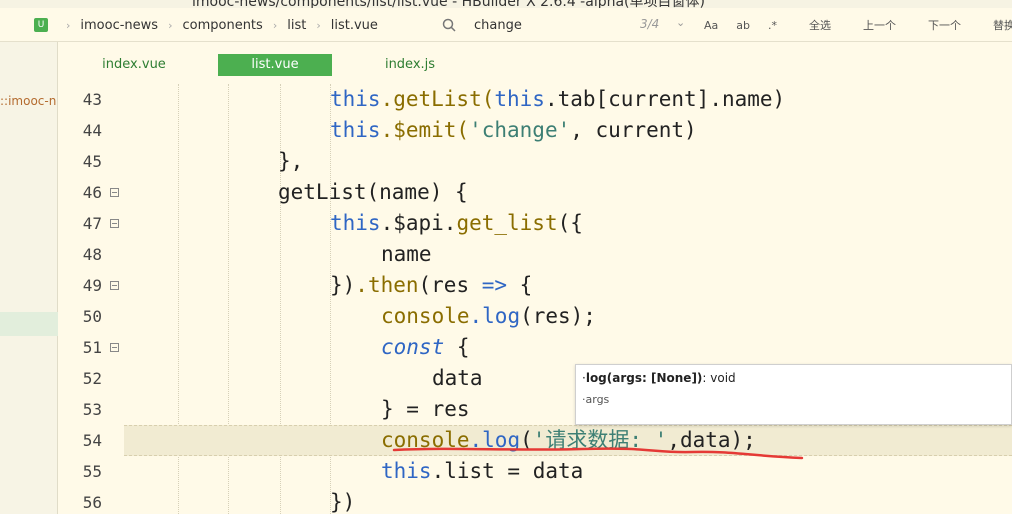  What do you see at coordinates (92, 440) in the screenshot?
I see `line-number: 54` at bounding box center [92, 440].